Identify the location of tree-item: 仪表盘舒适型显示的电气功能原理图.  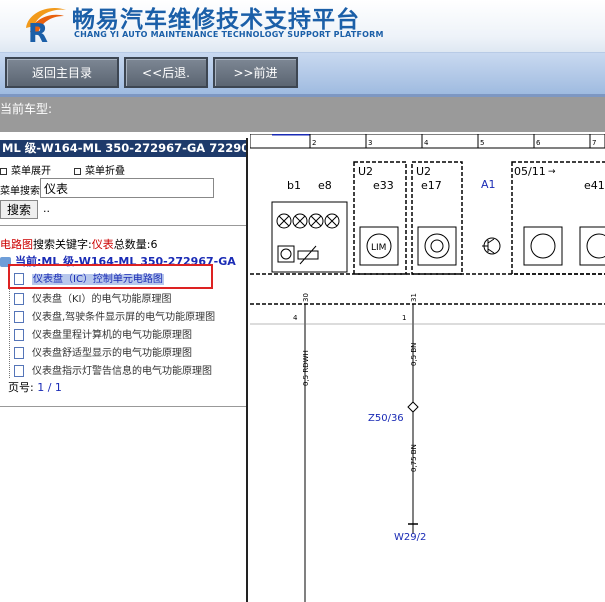
(103, 351).